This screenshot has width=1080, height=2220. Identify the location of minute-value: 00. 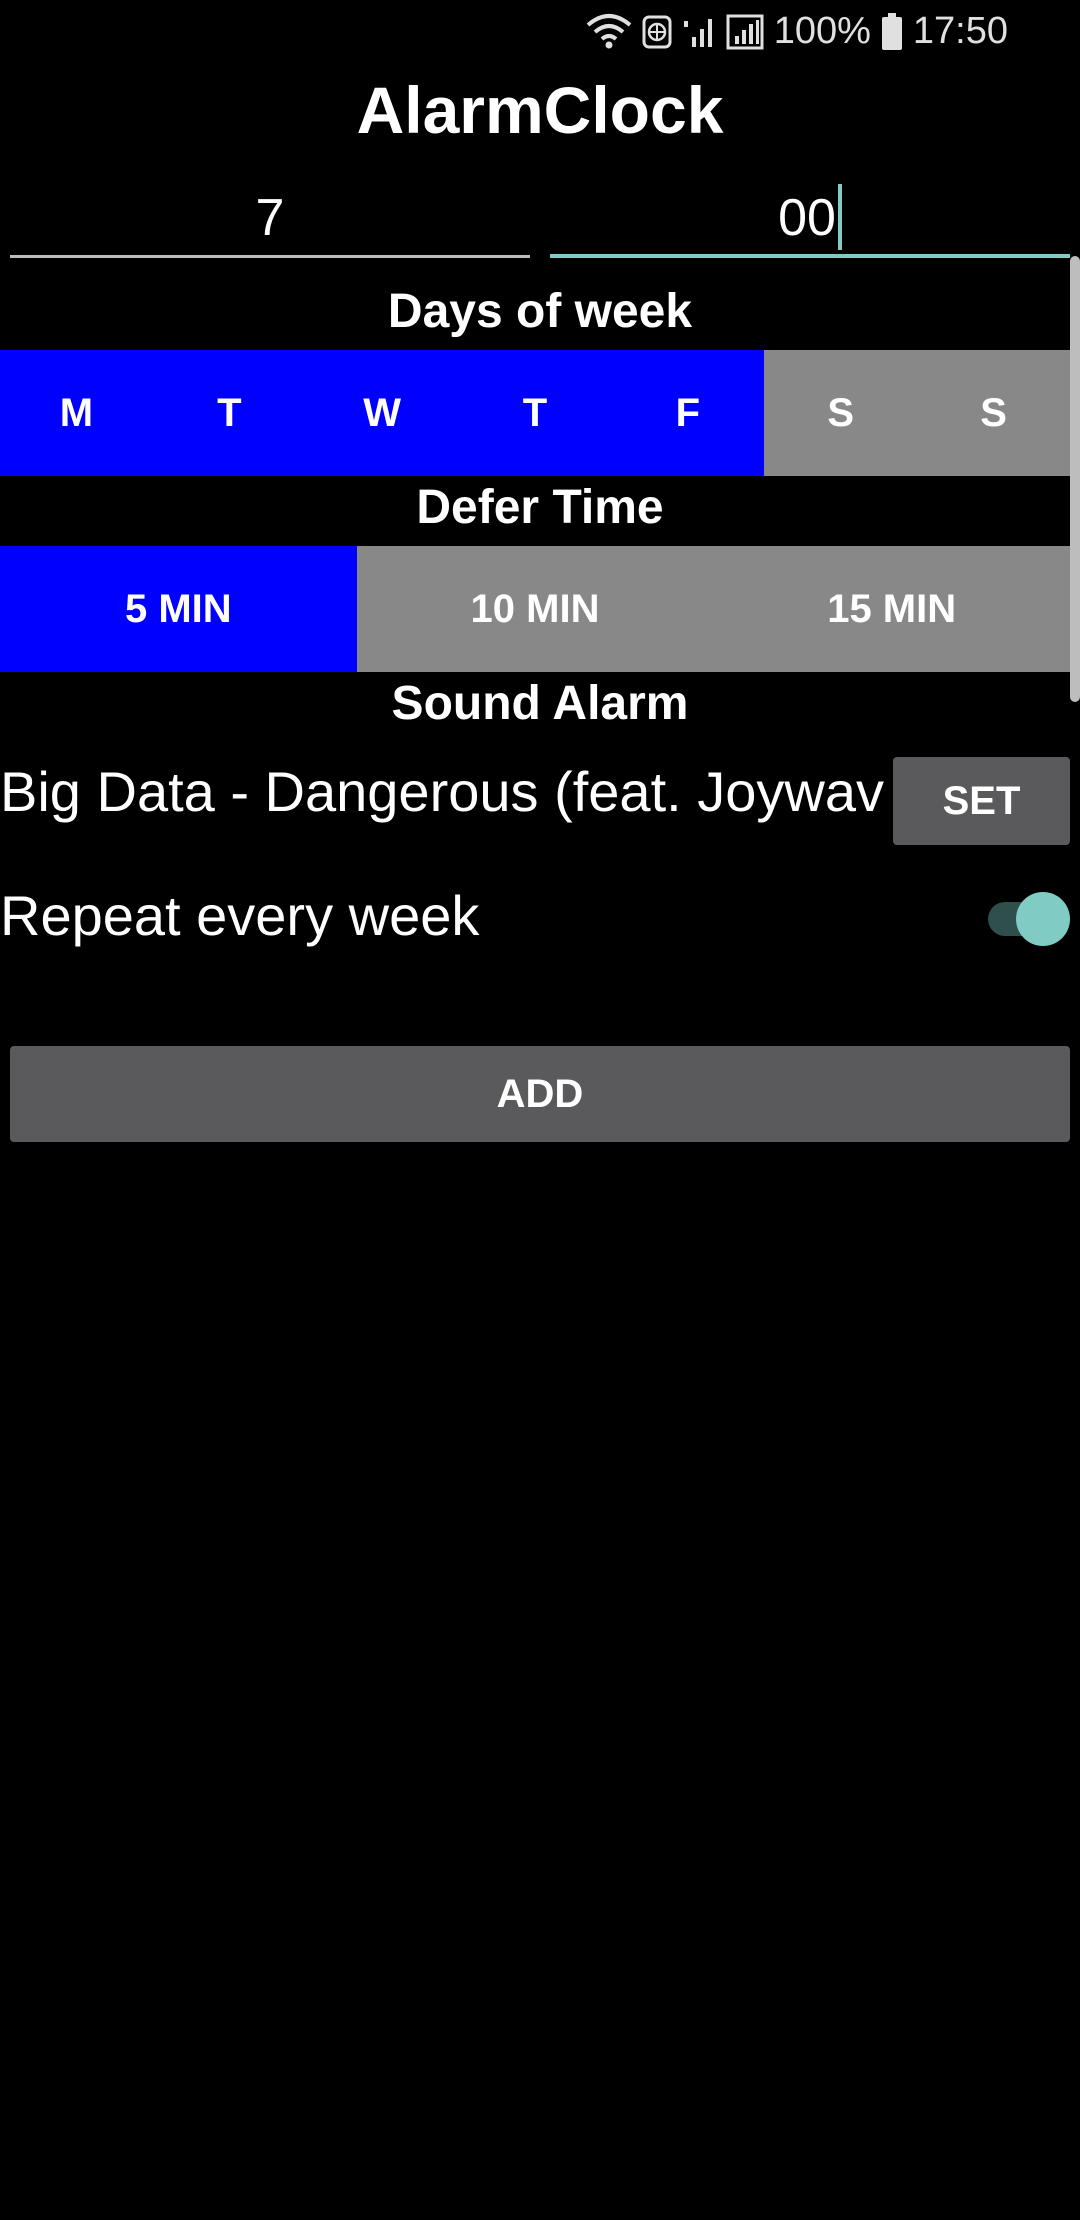
(807, 218).